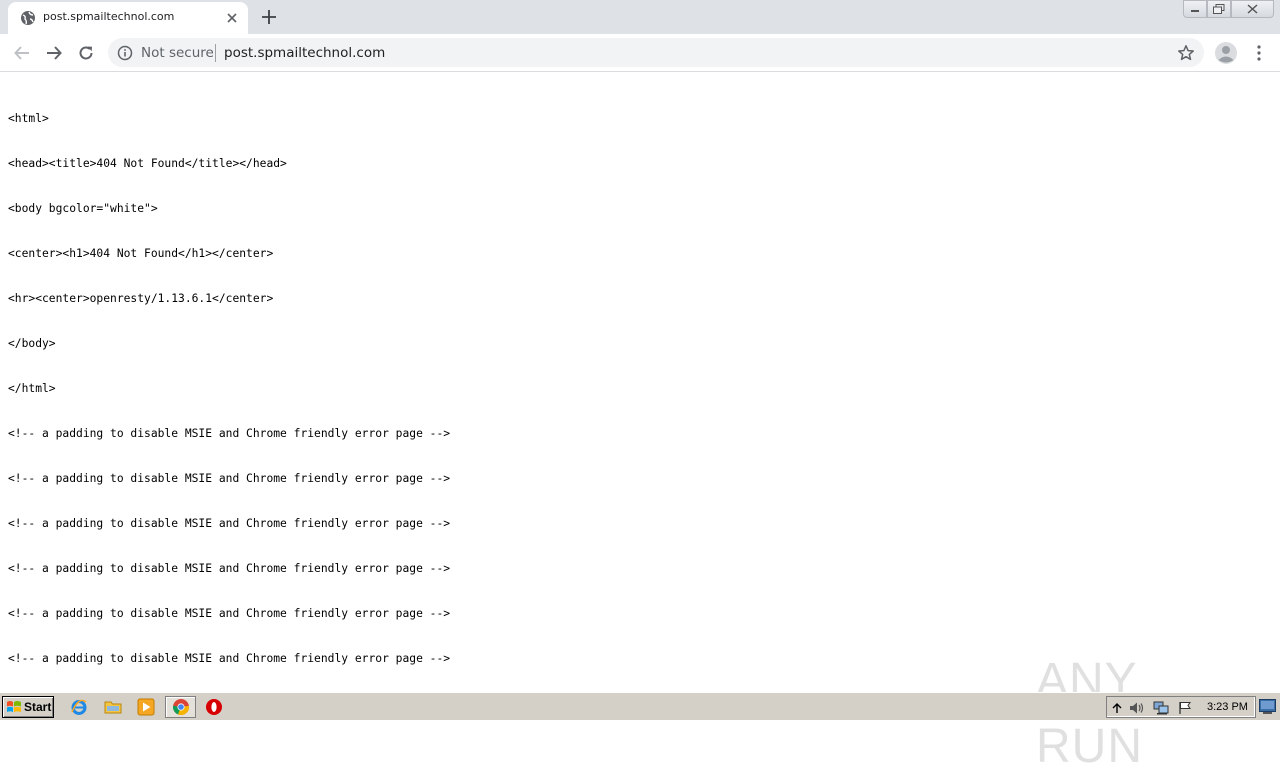 Image resolution: width=1280 pixels, height=780 pixels. What do you see at coordinates (177, 53) in the screenshot?
I see `security-label: Not secure` at bounding box center [177, 53].